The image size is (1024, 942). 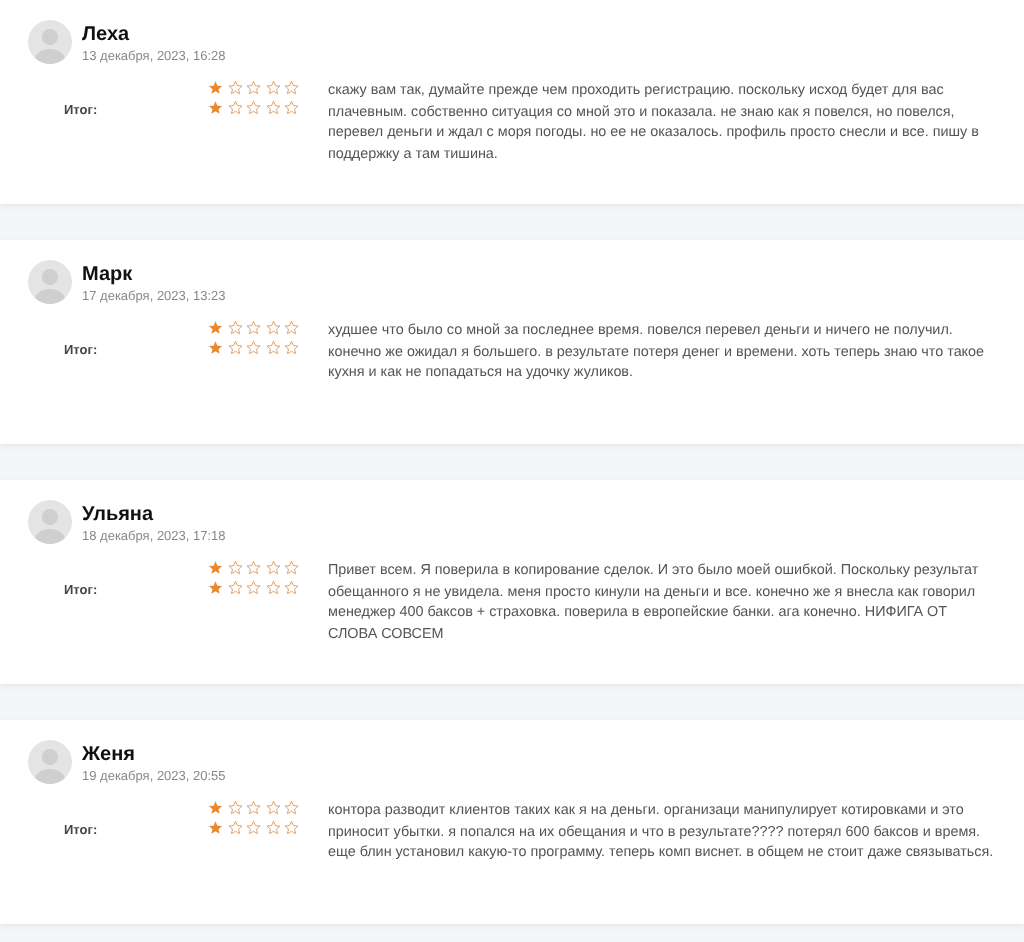 I want to click on author-name: Женя, so click(x=109, y=755).